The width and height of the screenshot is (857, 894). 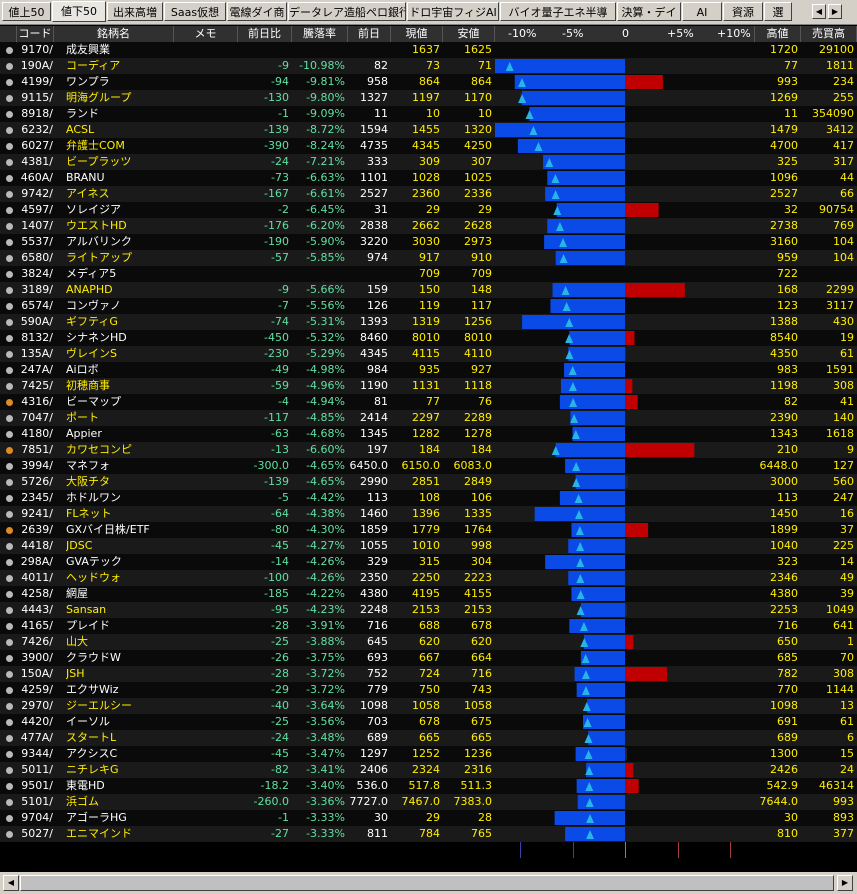 What do you see at coordinates (120, 162) in the screenshot?
I see `stock-name: ビープラッツ` at bounding box center [120, 162].